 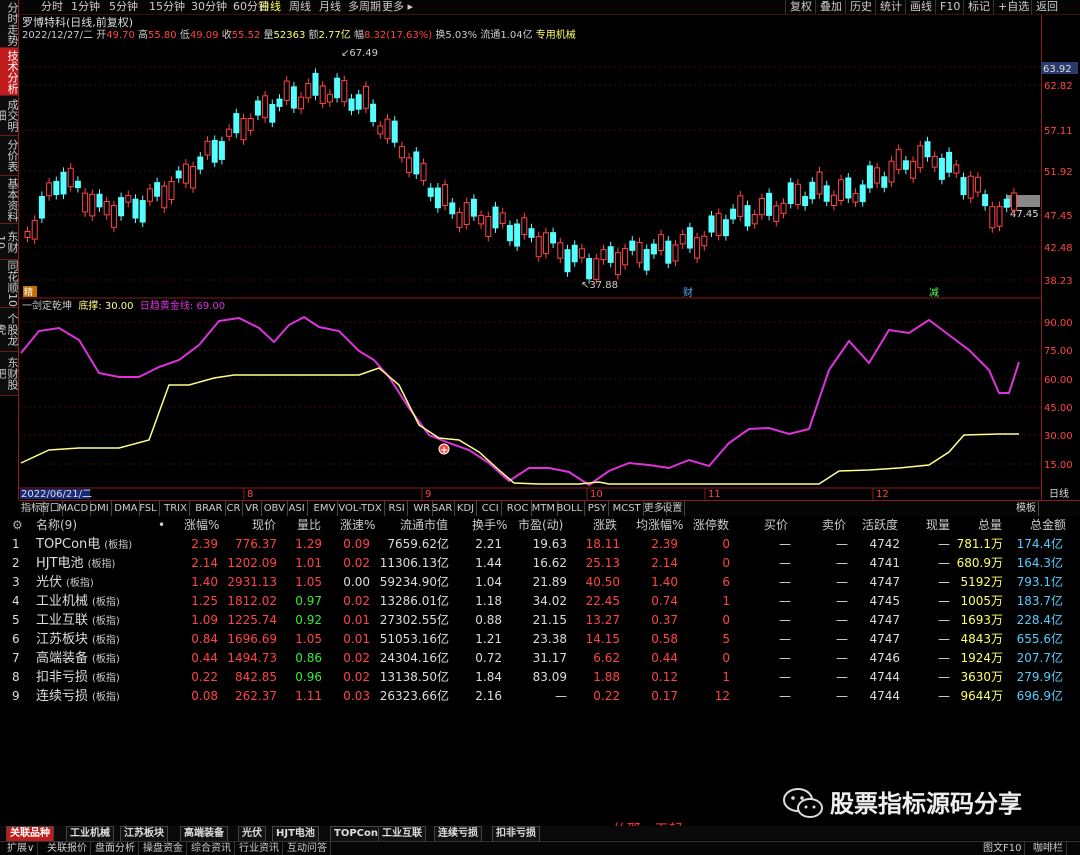 What do you see at coordinates (30, 834) in the screenshot?
I see `related-tab-0: 关联品种` at bounding box center [30, 834].